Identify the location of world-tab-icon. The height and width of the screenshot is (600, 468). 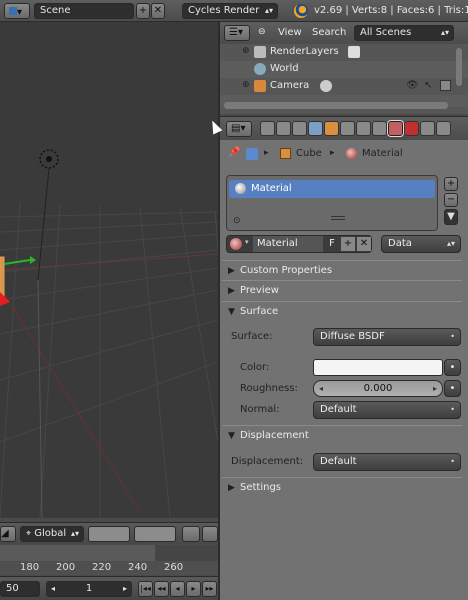
(315, 128).